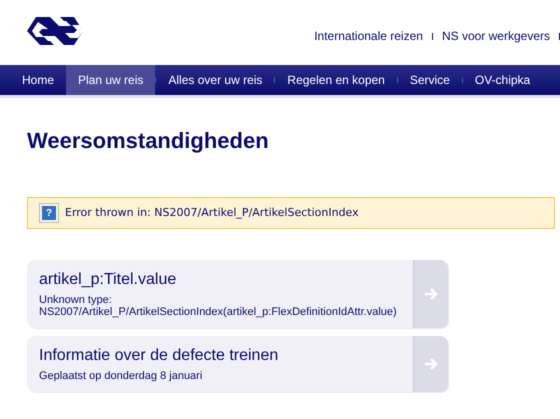 This screenshot has height=419, width=560. I want to click on help-icon: ?, so click(49, 213).